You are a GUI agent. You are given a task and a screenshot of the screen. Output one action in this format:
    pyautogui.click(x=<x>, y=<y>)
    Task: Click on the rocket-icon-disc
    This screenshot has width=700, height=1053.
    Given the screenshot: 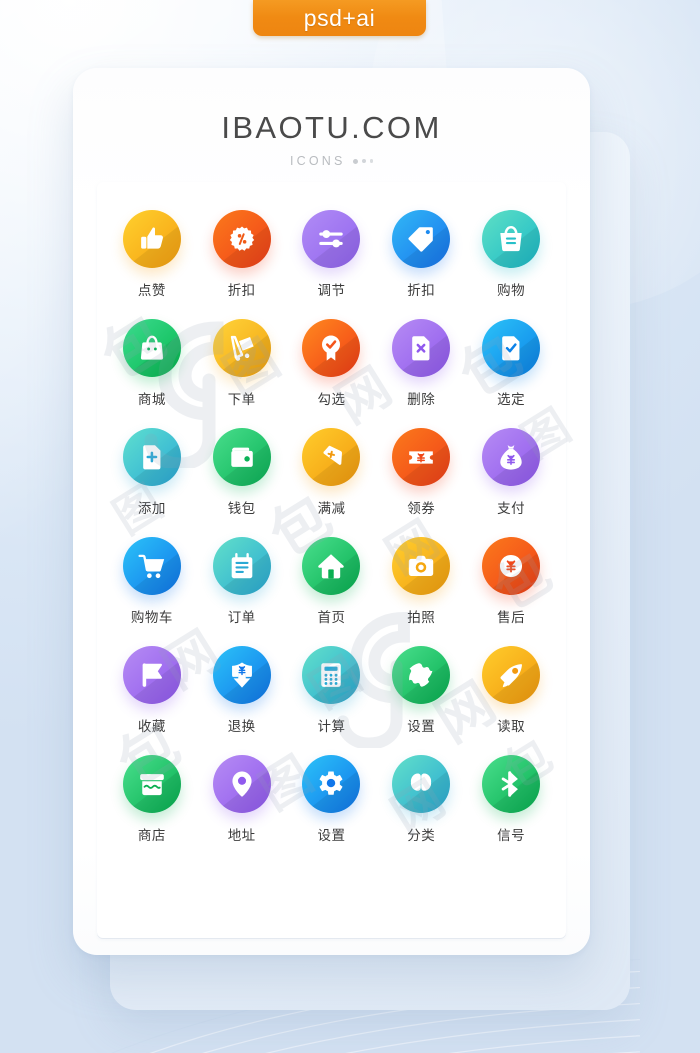 What is the action you would take?
    pyautogui.click(x=511, y=675)
    